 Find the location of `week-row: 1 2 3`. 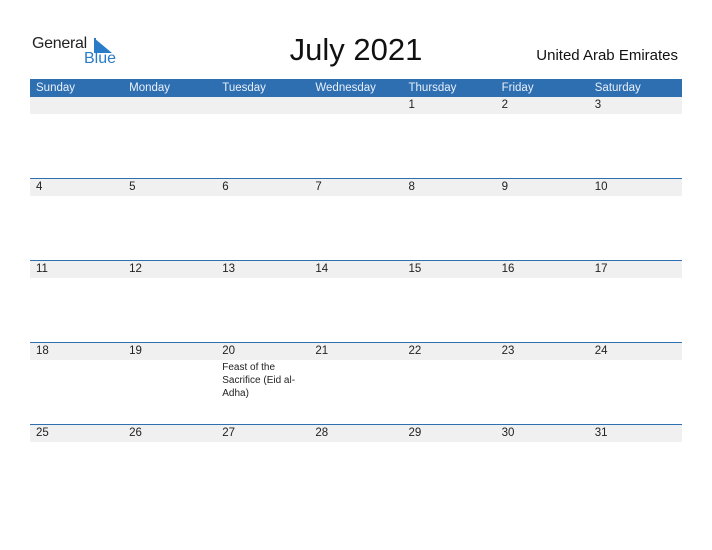

week-row: 1 2 3 is located at coordinates (356, 137).